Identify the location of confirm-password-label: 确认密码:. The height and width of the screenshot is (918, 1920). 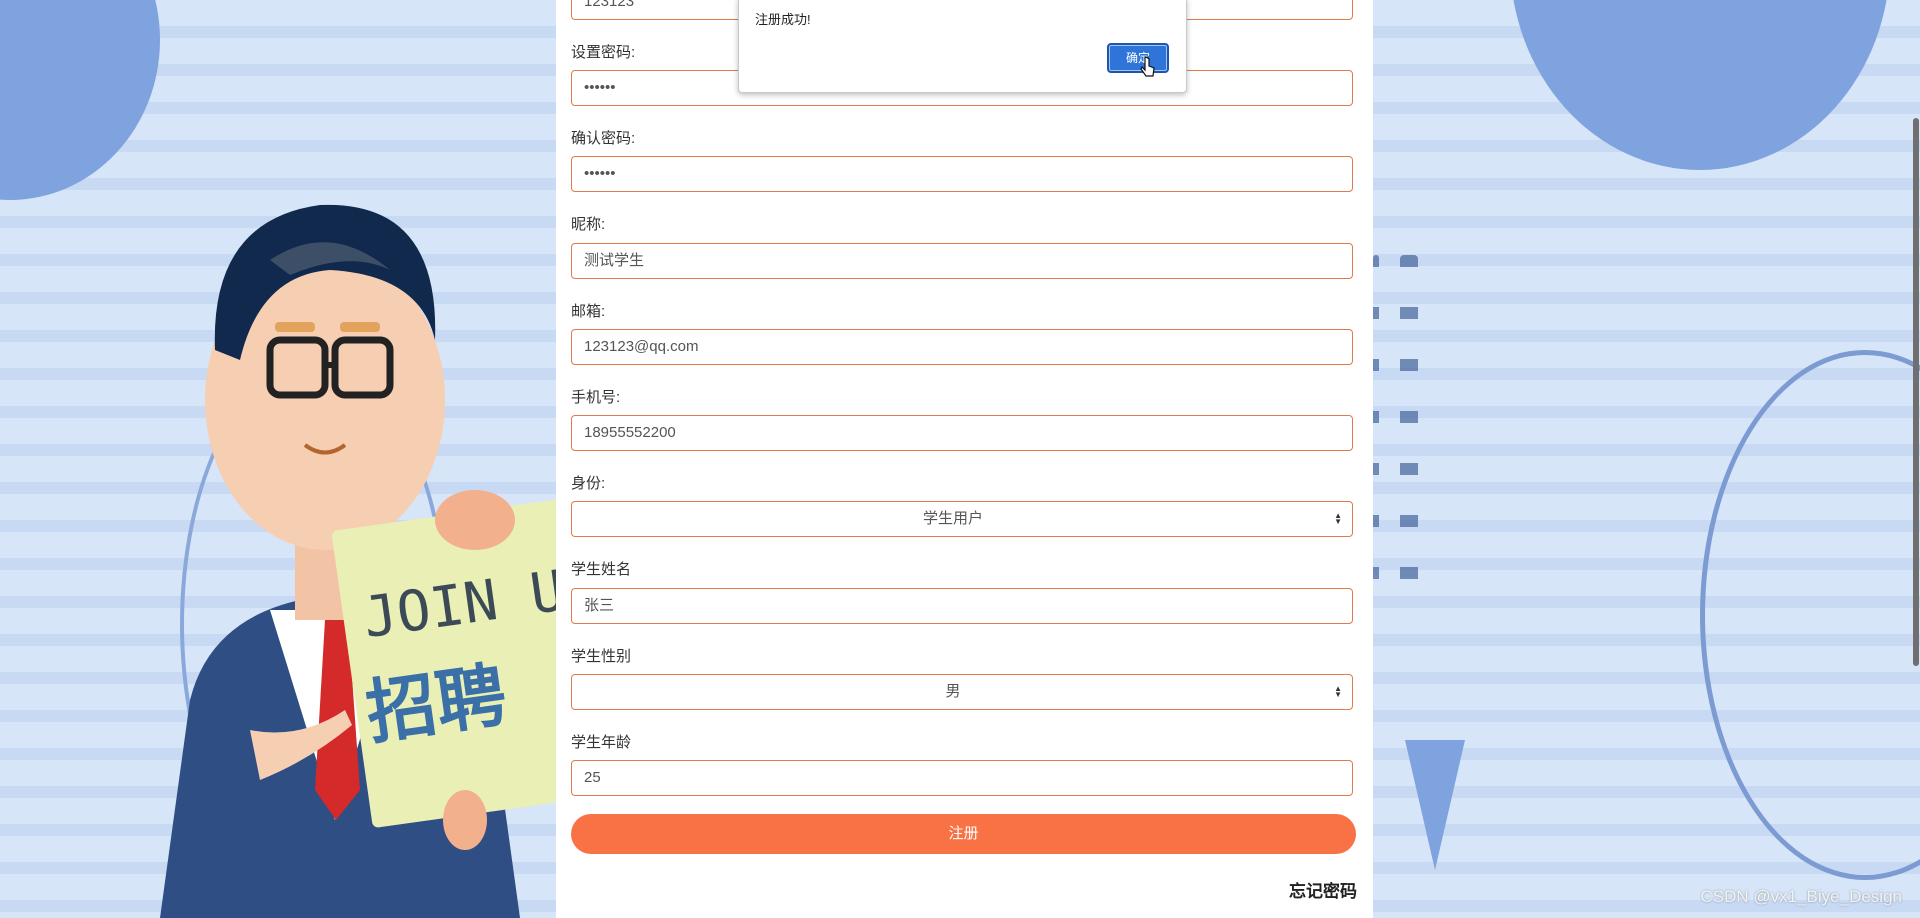
(603, 138).